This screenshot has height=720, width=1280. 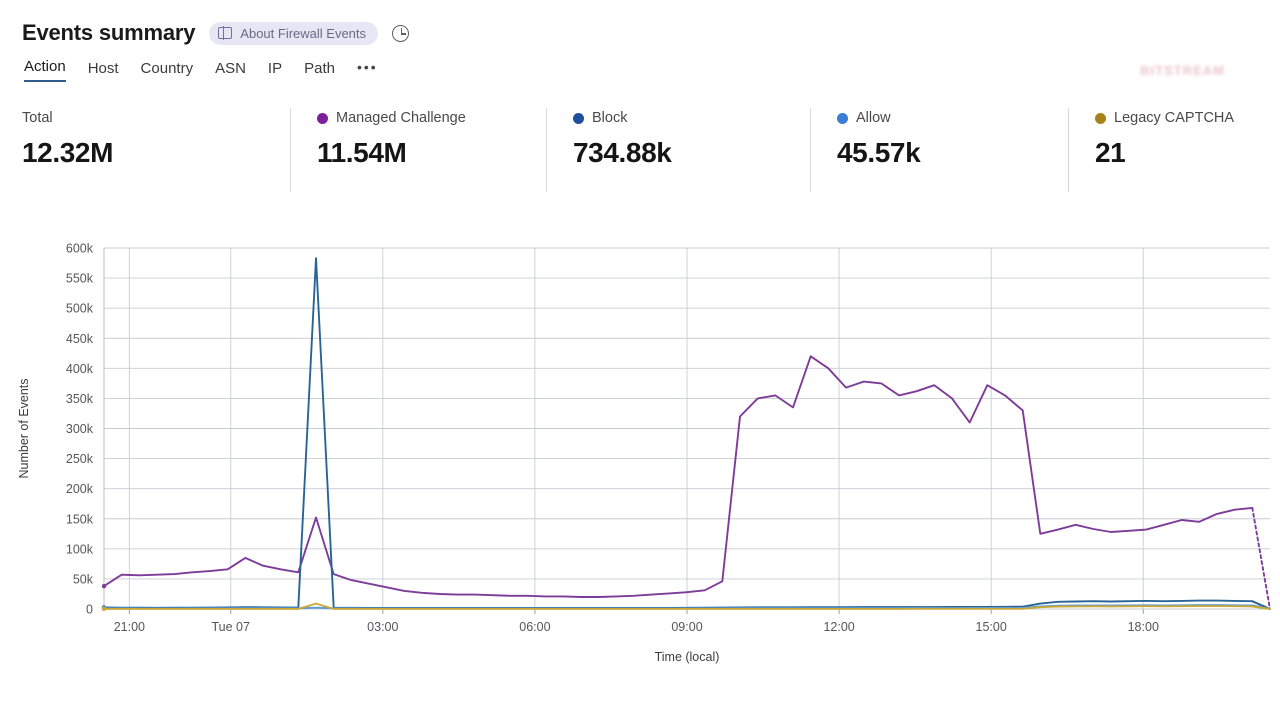 I want to click on x-axis-title: Time (local), so click(x=687, y=657).